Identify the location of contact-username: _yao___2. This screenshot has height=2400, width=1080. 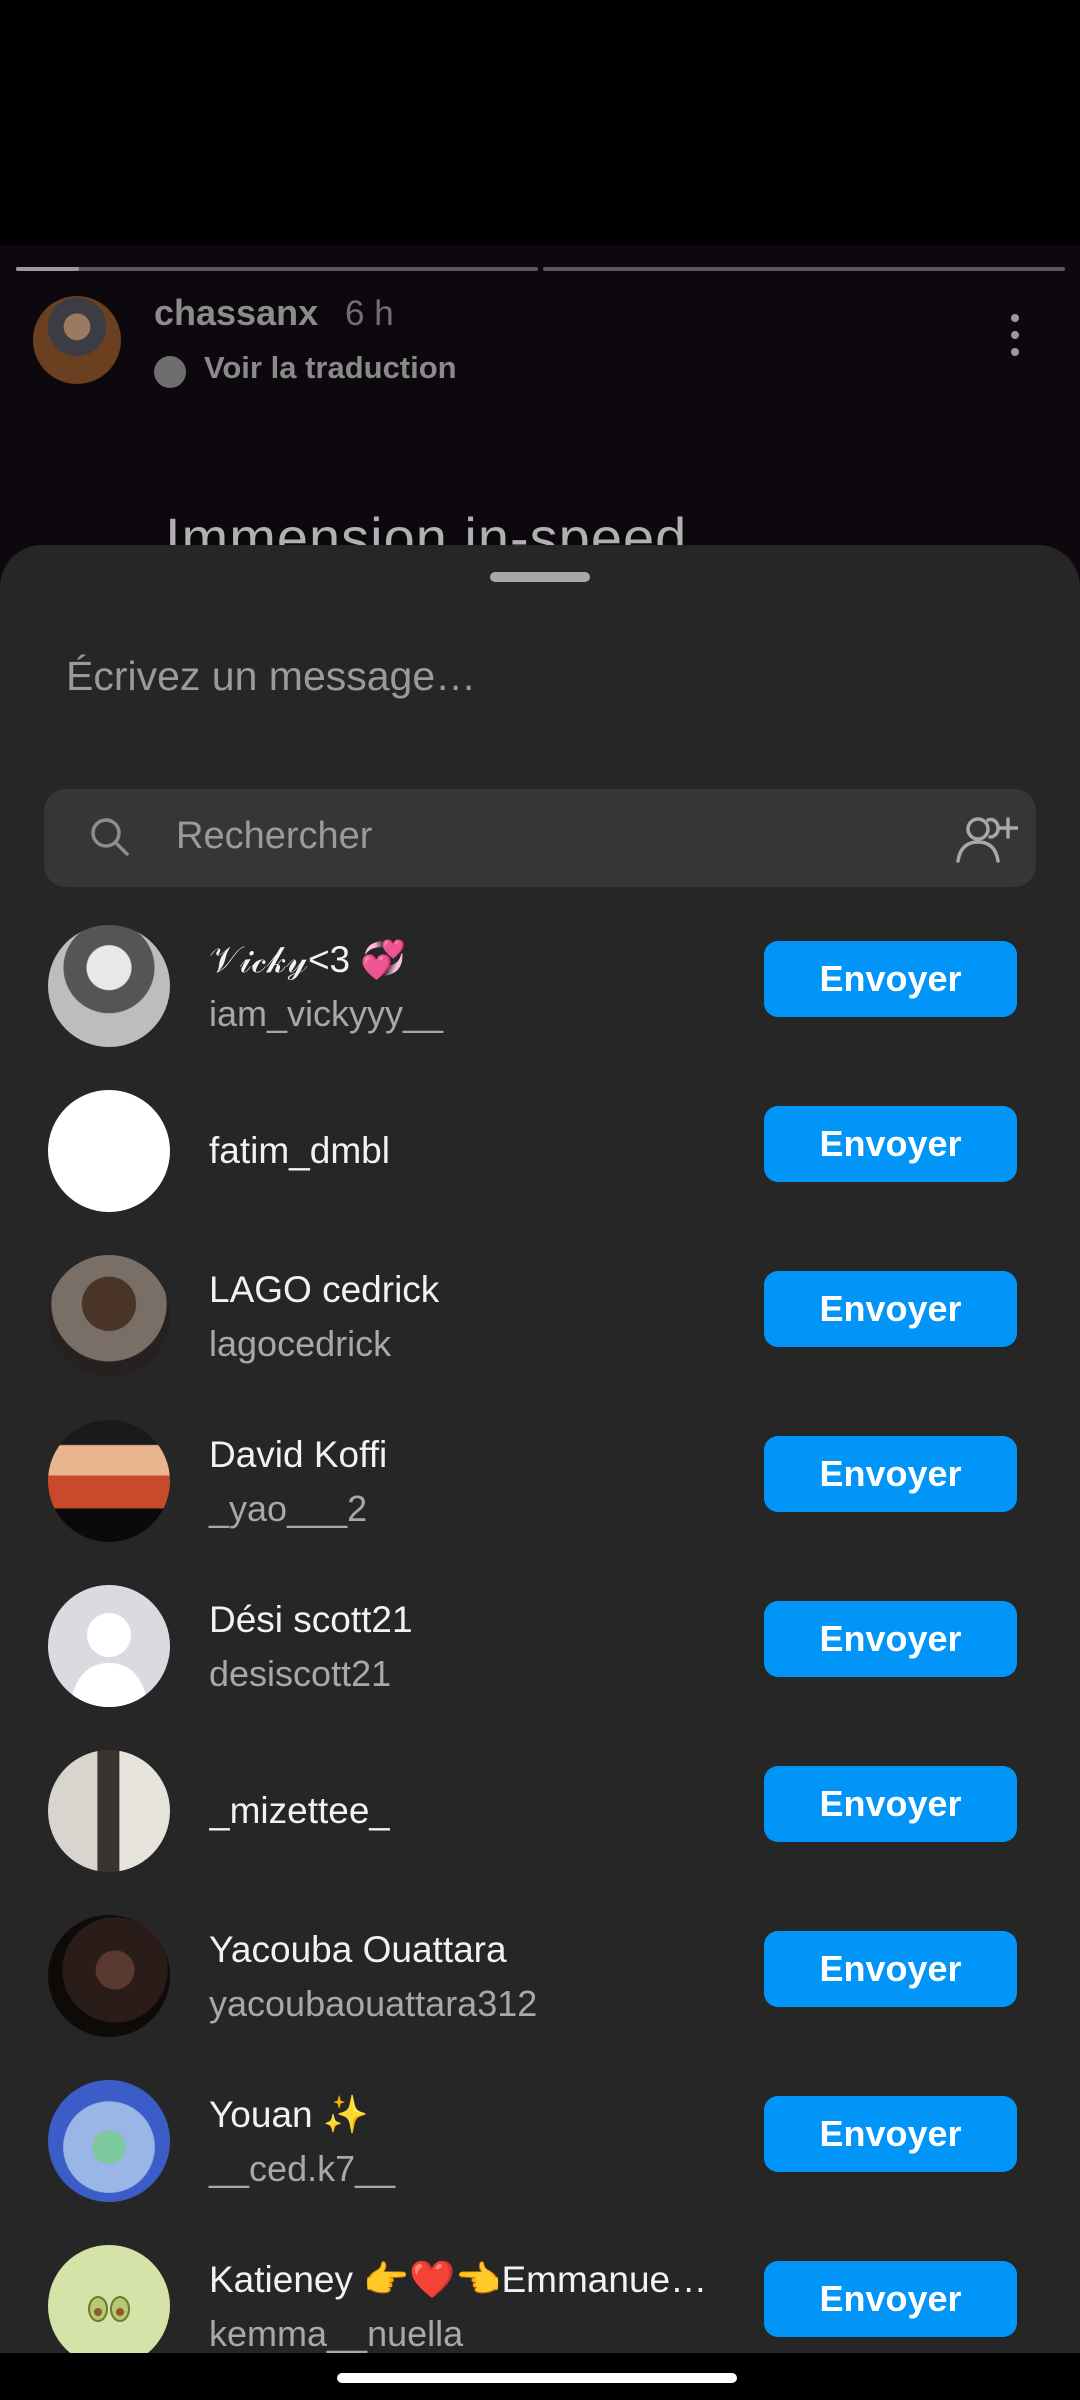
(288, 1508).